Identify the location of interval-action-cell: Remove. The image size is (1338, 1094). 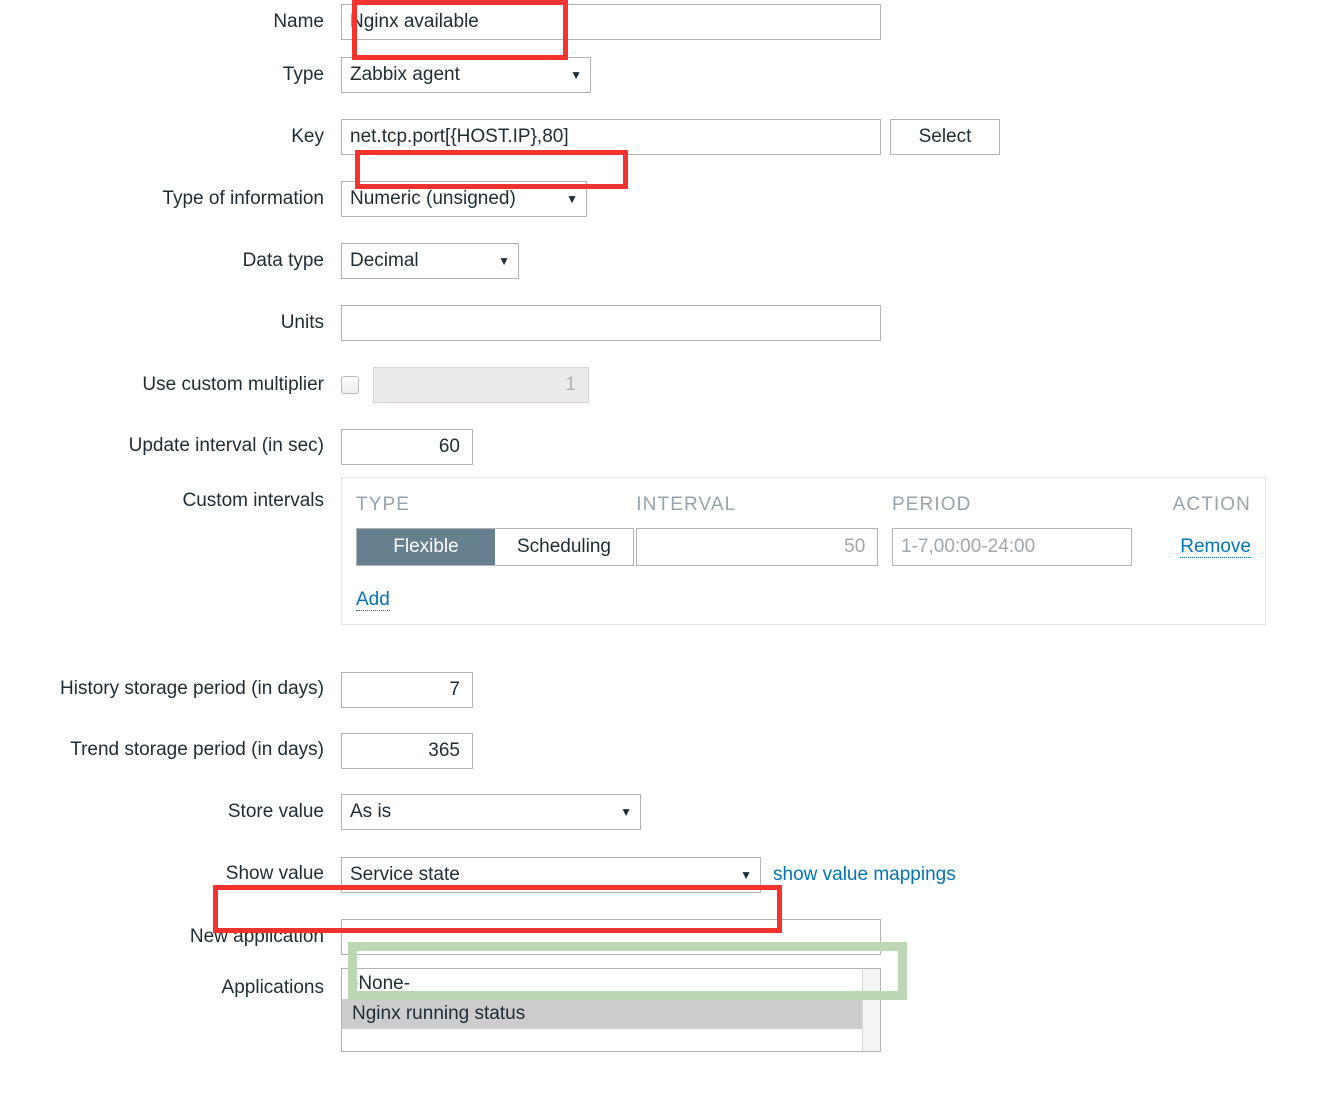
(1197, 547).